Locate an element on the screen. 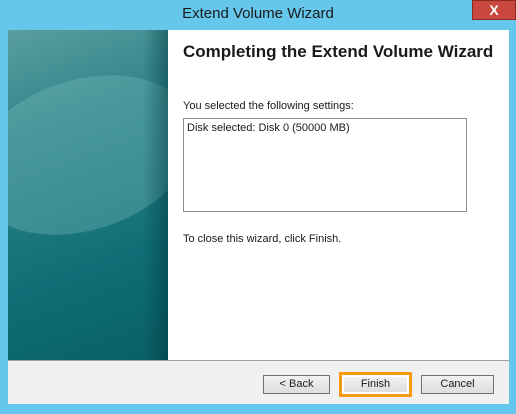 This screenshot has width=516, height=414. close-instruction-text: To close this wizard, click Finish. is located at coordinates (262, 239).